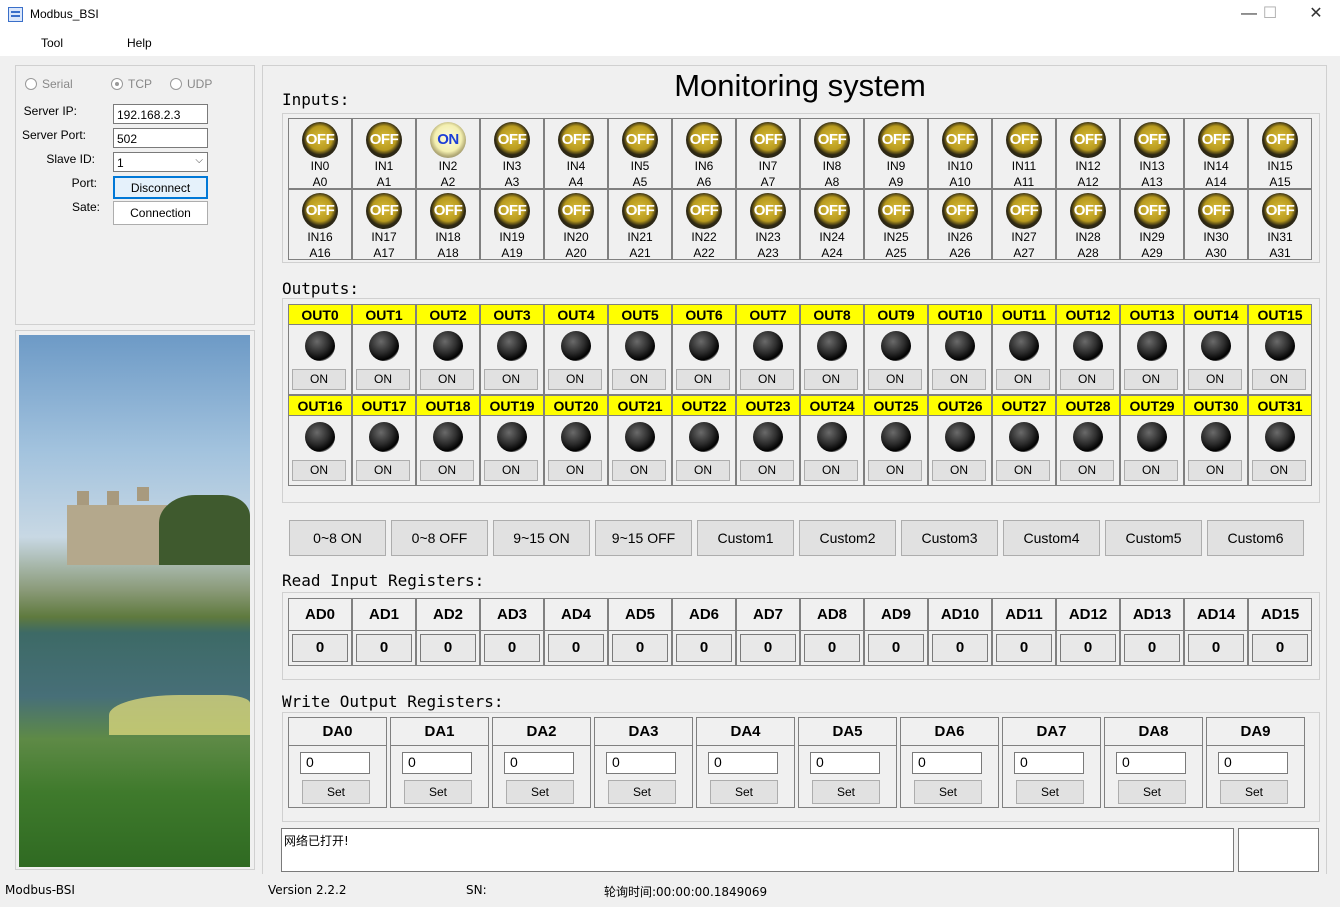  I want to click on input-cell: OFF IN31 A31, so click(1280, 224).